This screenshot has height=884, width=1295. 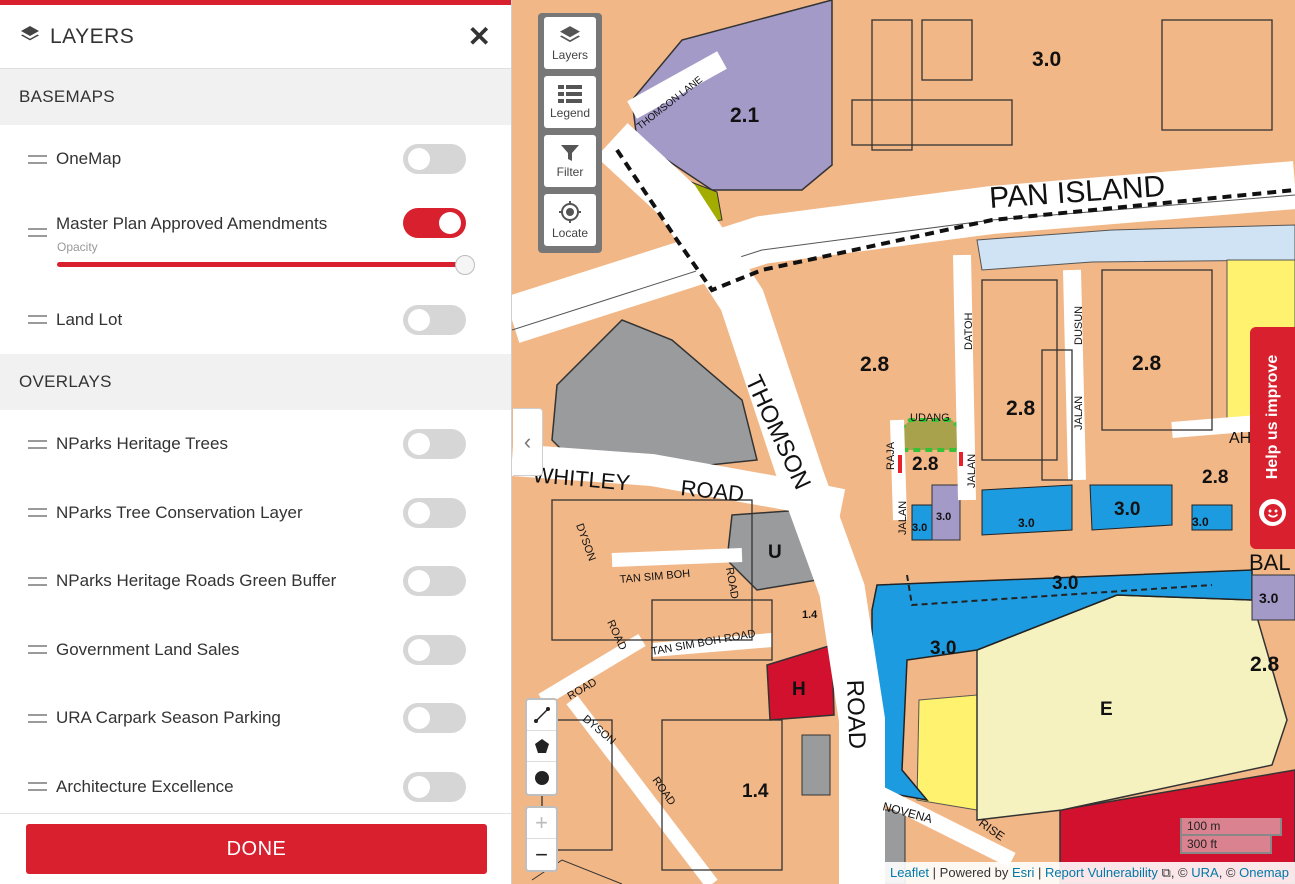 I want to click on chevron-left-icon: ‹, so click(x=527, y=441).